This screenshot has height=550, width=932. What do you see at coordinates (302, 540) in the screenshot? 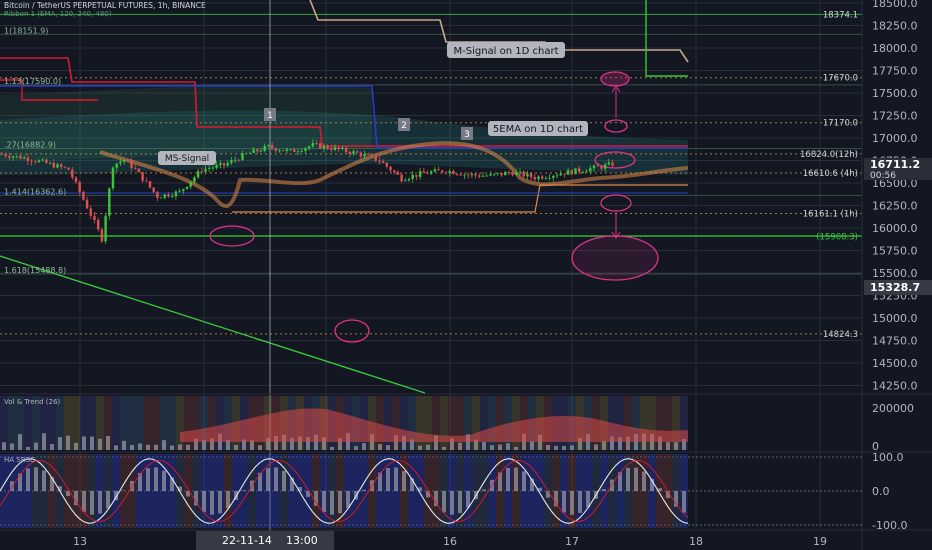
I see `crosshair-time: 13:00` at bounding box center [302, 540].